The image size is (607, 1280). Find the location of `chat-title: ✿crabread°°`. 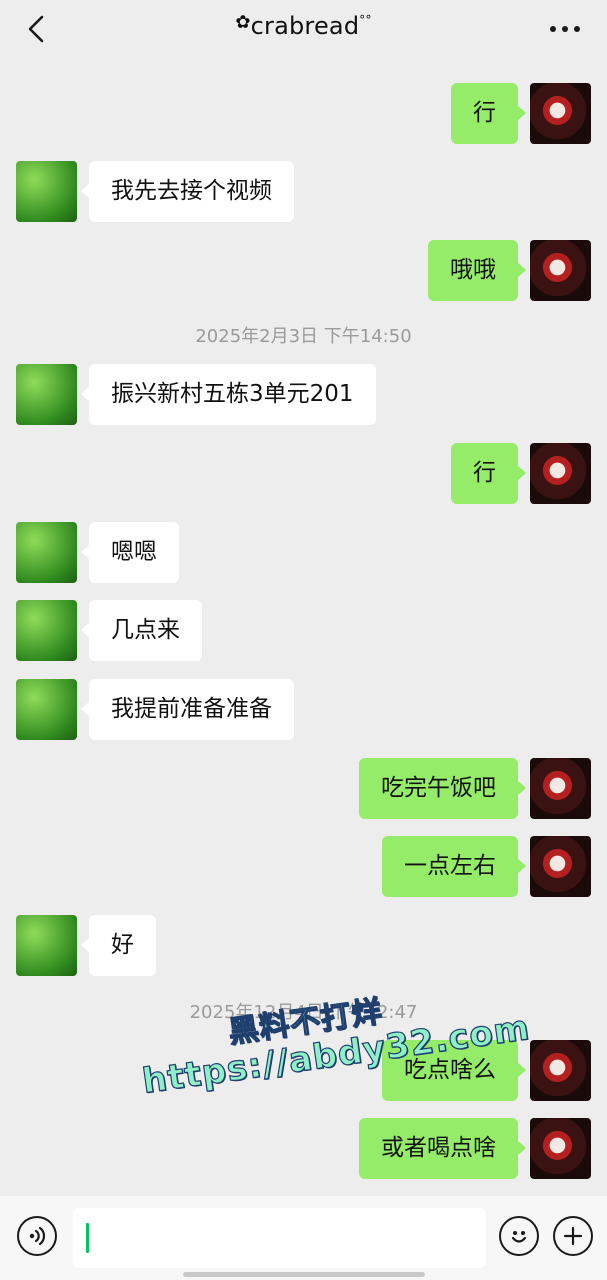

chat-title: ✿crabread°° is located at coordinates (303, 26).